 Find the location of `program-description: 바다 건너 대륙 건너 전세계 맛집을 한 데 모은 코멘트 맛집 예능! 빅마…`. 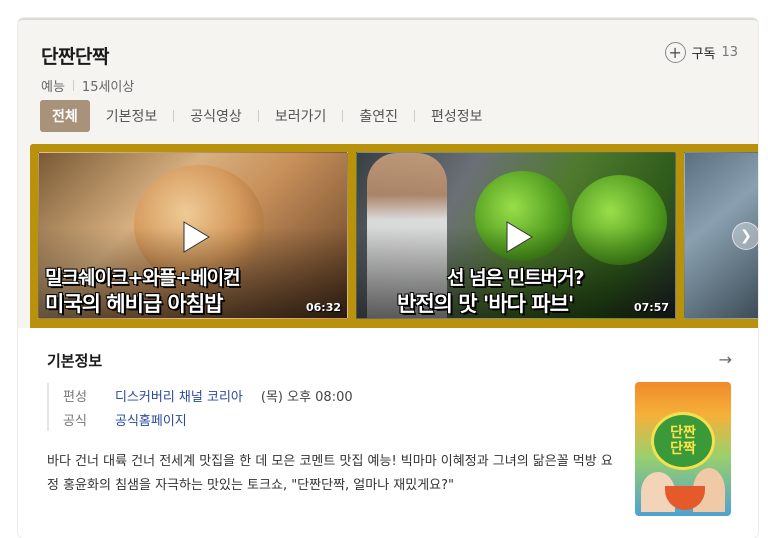

program-description: 바다 건너 대륙 건너 전세계 맛집을 한 데 모은 코멘트 맛집 예능! 빅마… is located at coordinates (330, 473).